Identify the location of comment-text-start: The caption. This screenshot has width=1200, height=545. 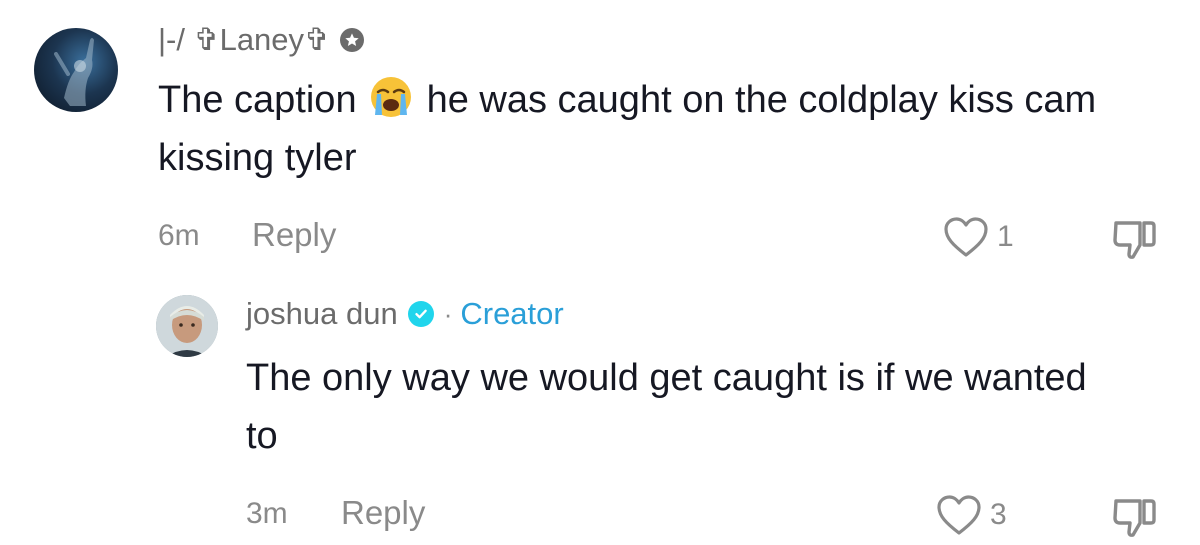
(257, 100).